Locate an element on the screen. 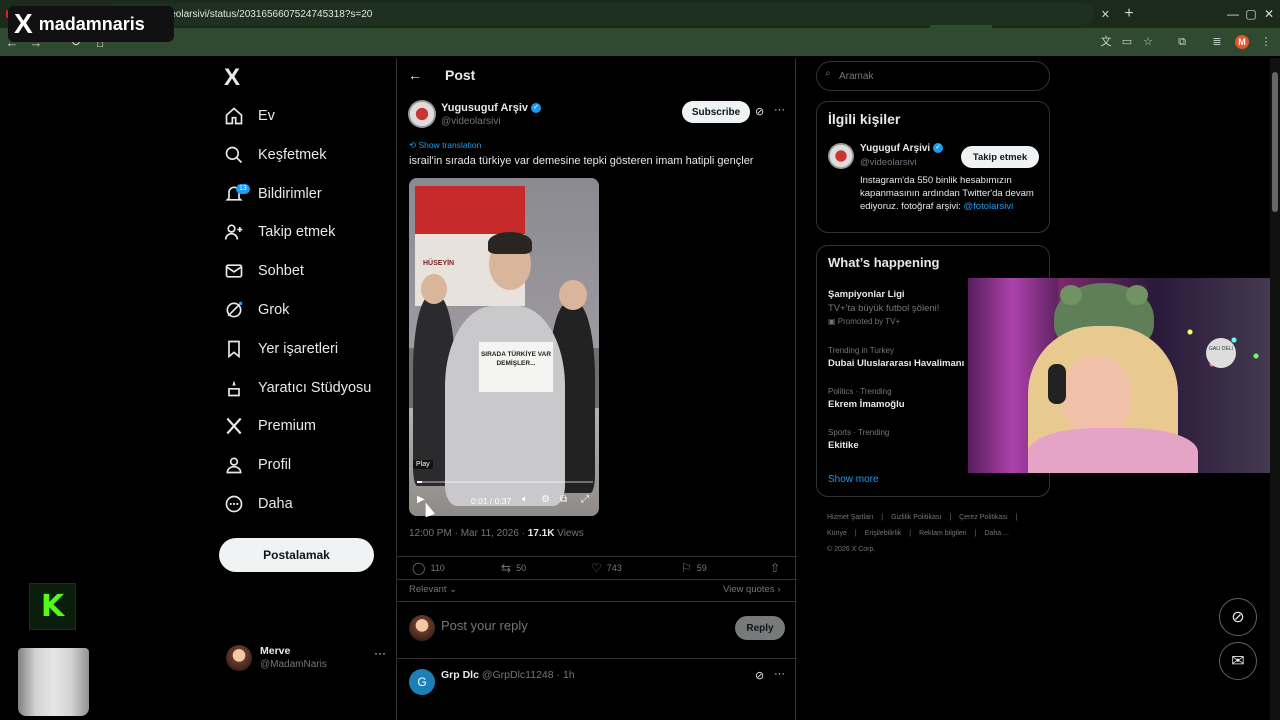 This screenshot has height=720, width=1280. browser-menu-icon: ⋮ is located at coordinates (1266, 42).